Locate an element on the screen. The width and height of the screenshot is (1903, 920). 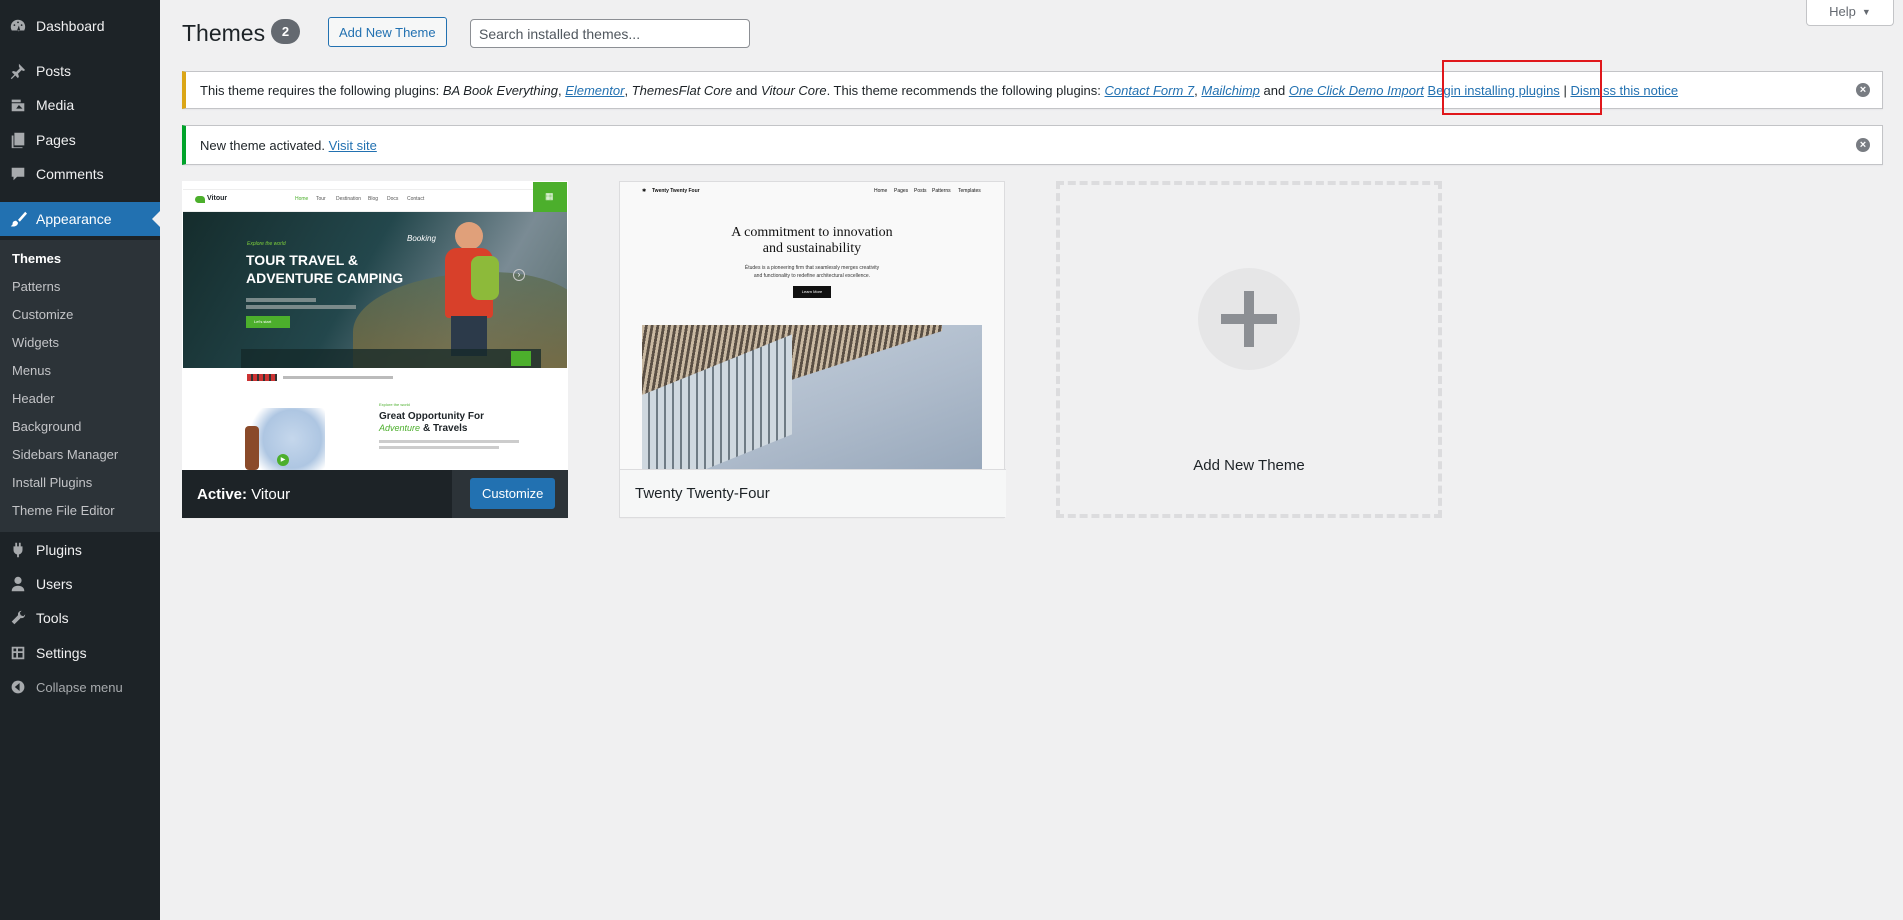
hiker-head is located at coordinates (469, 236).